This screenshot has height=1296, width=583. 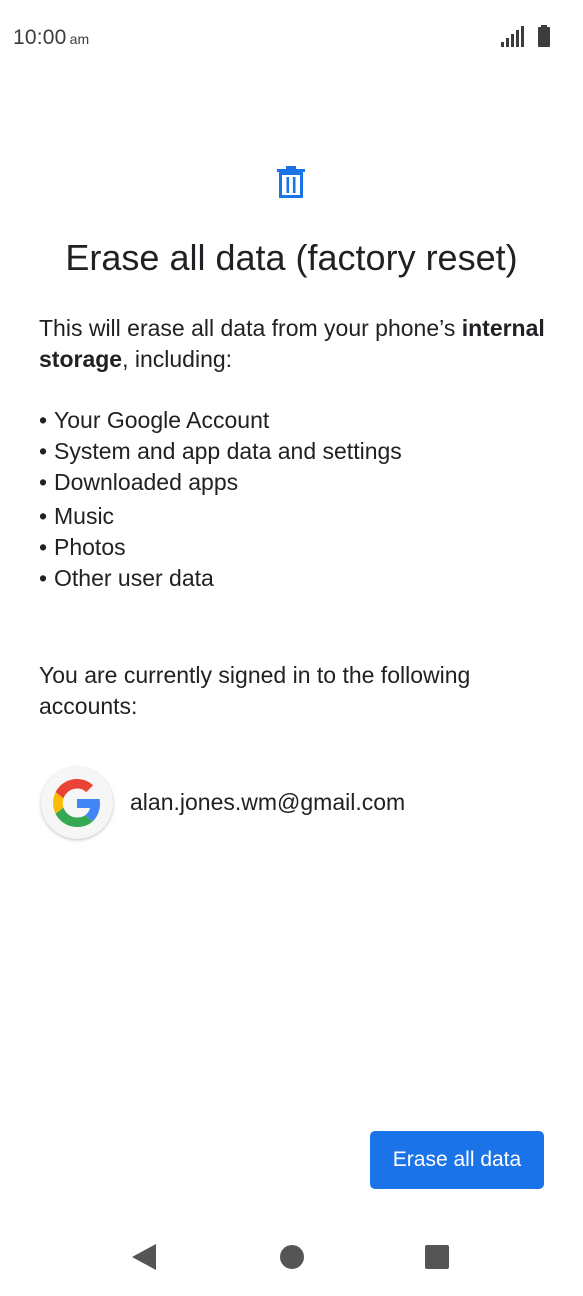 What do you see at coordinates (512, 36) in the screenshot?
I see `signal-icon` at bounding box center [512, 36].